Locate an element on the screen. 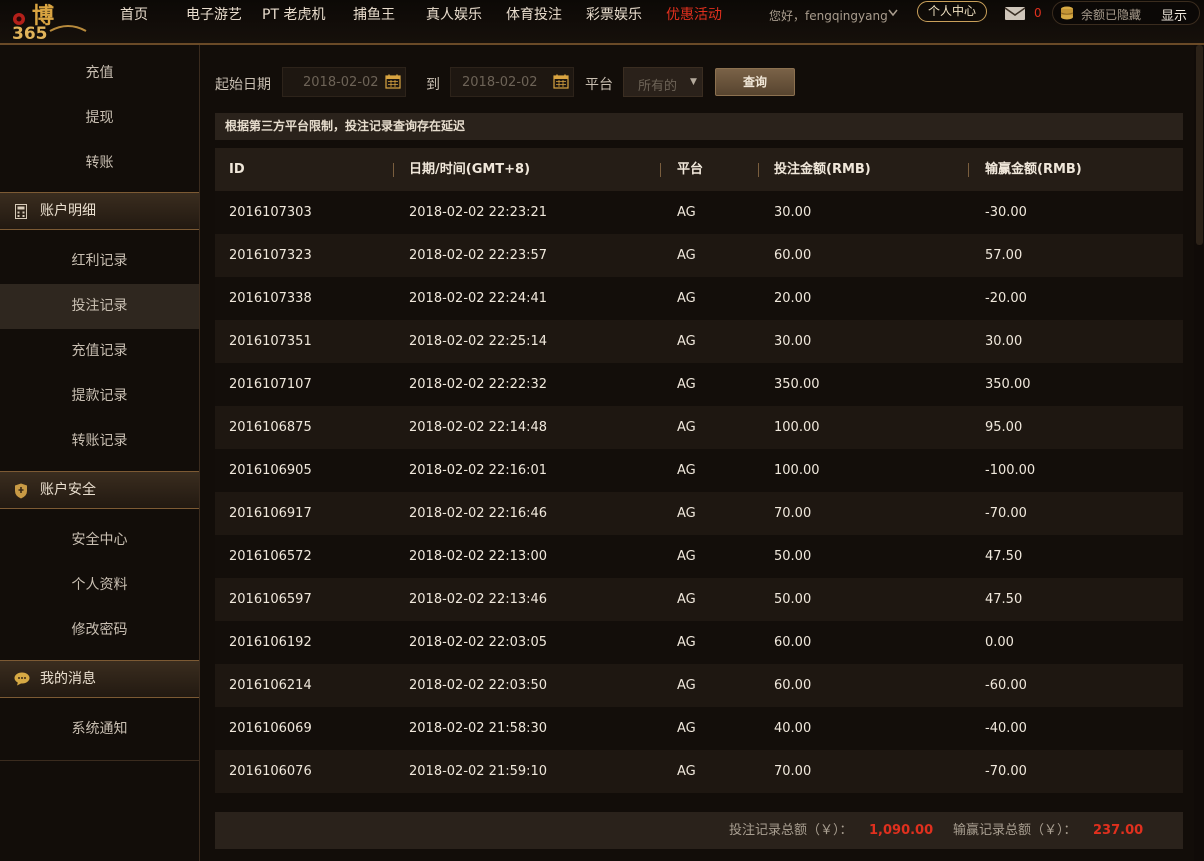 The image size is (1204, 861). end-date-input: 2018-02-02 is located at coordinates (512, 82).